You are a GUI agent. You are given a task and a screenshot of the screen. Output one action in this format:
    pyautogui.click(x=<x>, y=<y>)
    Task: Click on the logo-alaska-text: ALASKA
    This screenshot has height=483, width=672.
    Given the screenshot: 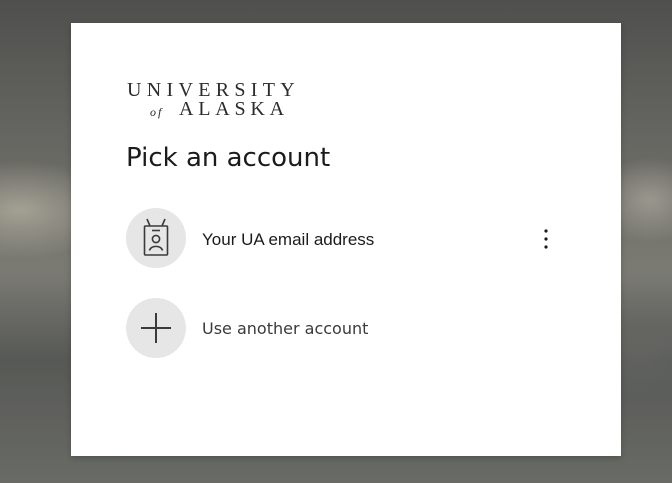 What is the action you would take?
    pyautogui.click(x=234, y=109)
    